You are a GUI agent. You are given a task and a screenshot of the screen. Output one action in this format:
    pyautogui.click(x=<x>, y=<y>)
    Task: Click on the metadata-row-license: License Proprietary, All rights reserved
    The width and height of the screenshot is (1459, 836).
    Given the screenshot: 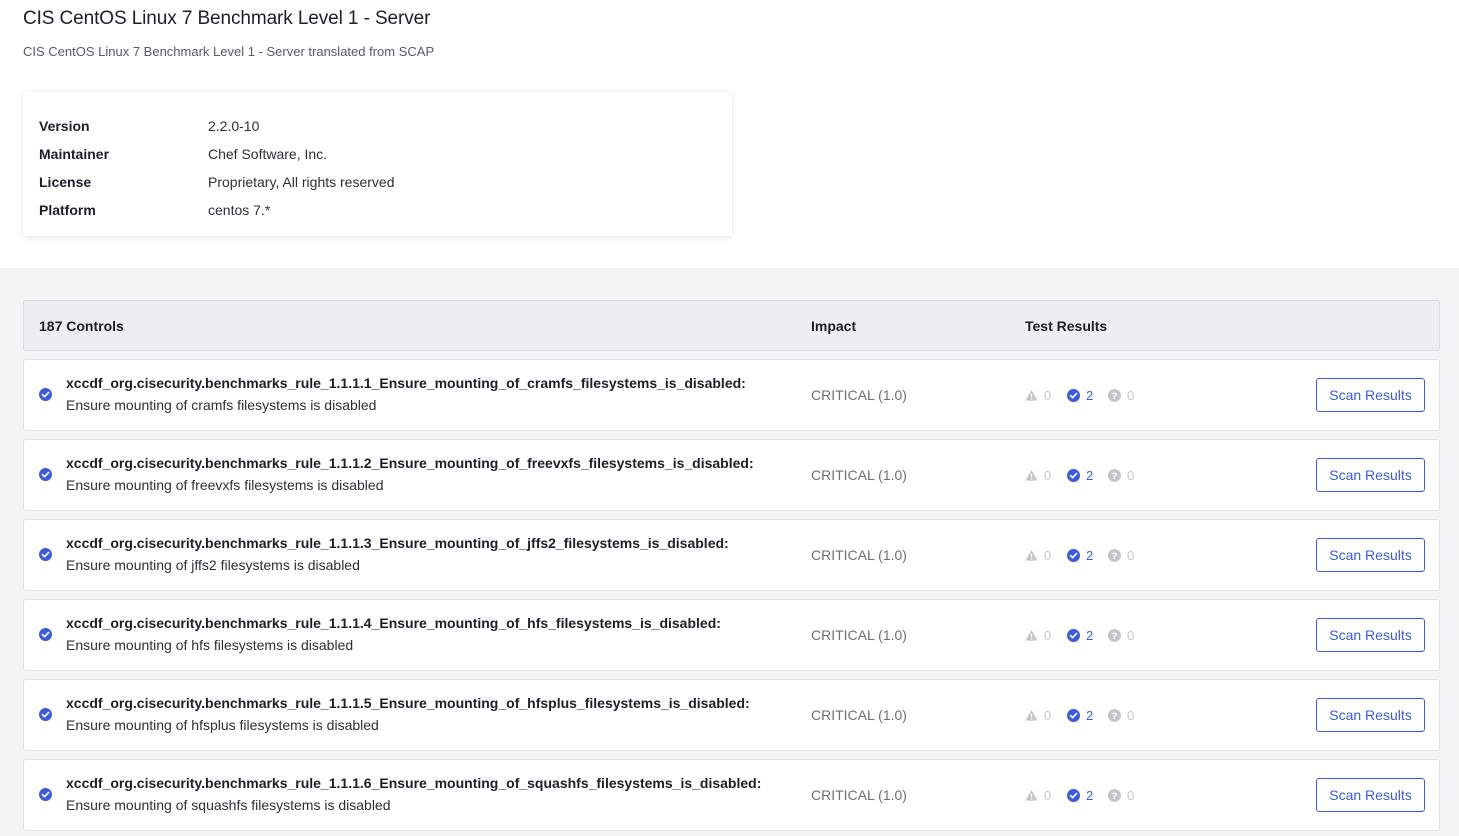 What is the action you would take?
    pyautogui.click(x=377, y=182)
    